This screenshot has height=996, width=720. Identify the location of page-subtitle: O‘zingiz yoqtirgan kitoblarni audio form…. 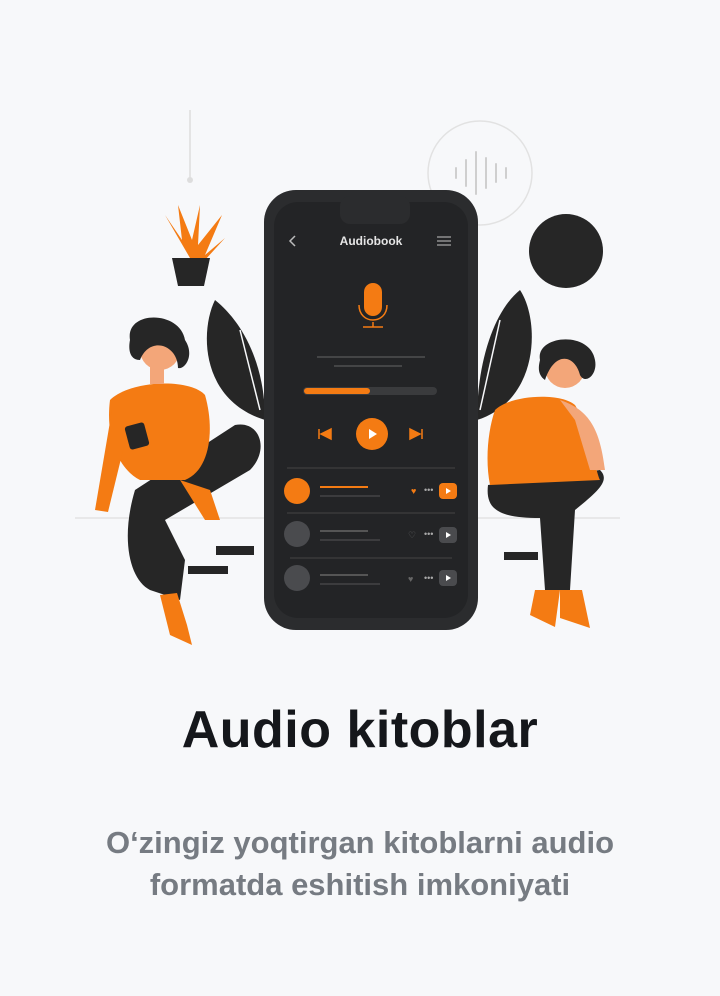
(360, 863).